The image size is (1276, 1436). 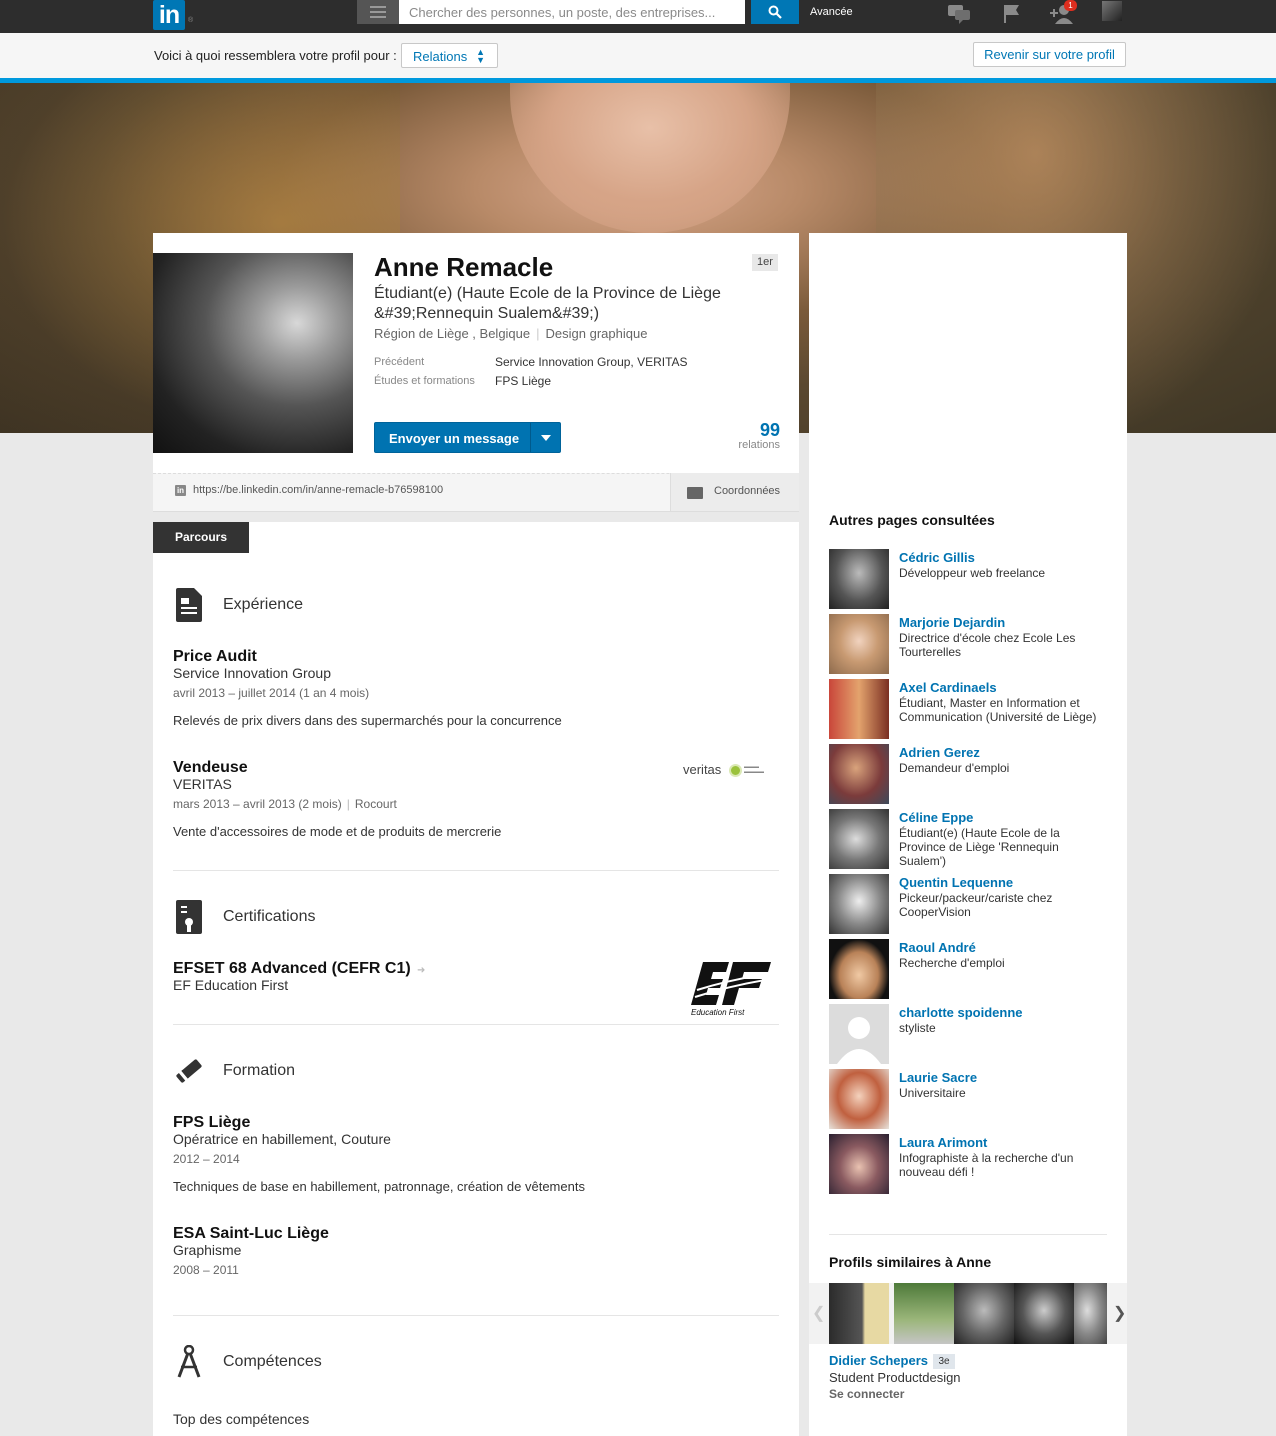 I want to click on education-heading: Formation, so click(x=259, y=1070).